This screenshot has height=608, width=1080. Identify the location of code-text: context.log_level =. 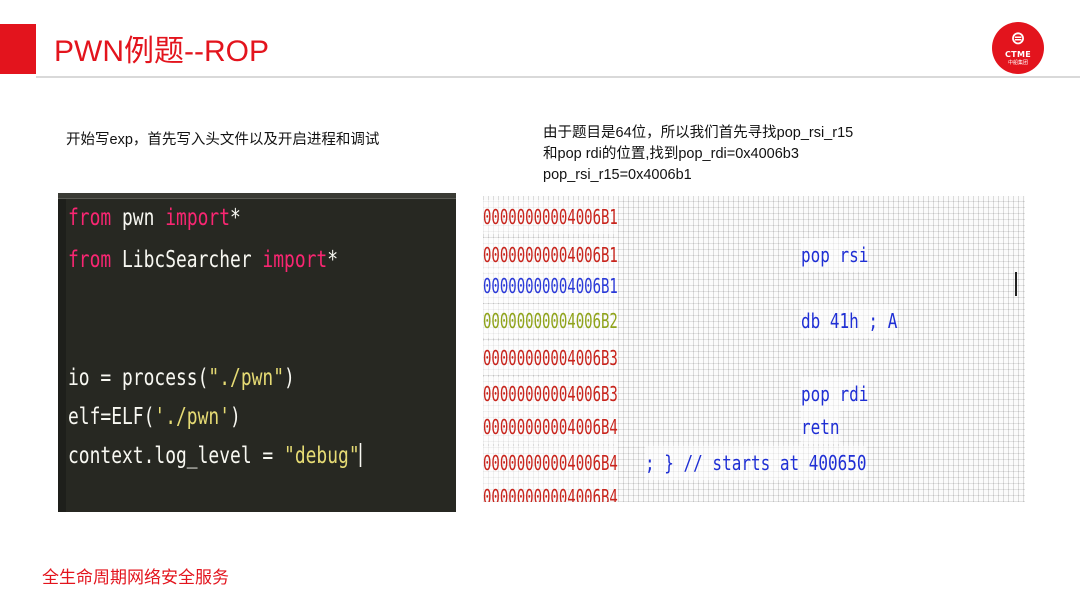
(176, 456).